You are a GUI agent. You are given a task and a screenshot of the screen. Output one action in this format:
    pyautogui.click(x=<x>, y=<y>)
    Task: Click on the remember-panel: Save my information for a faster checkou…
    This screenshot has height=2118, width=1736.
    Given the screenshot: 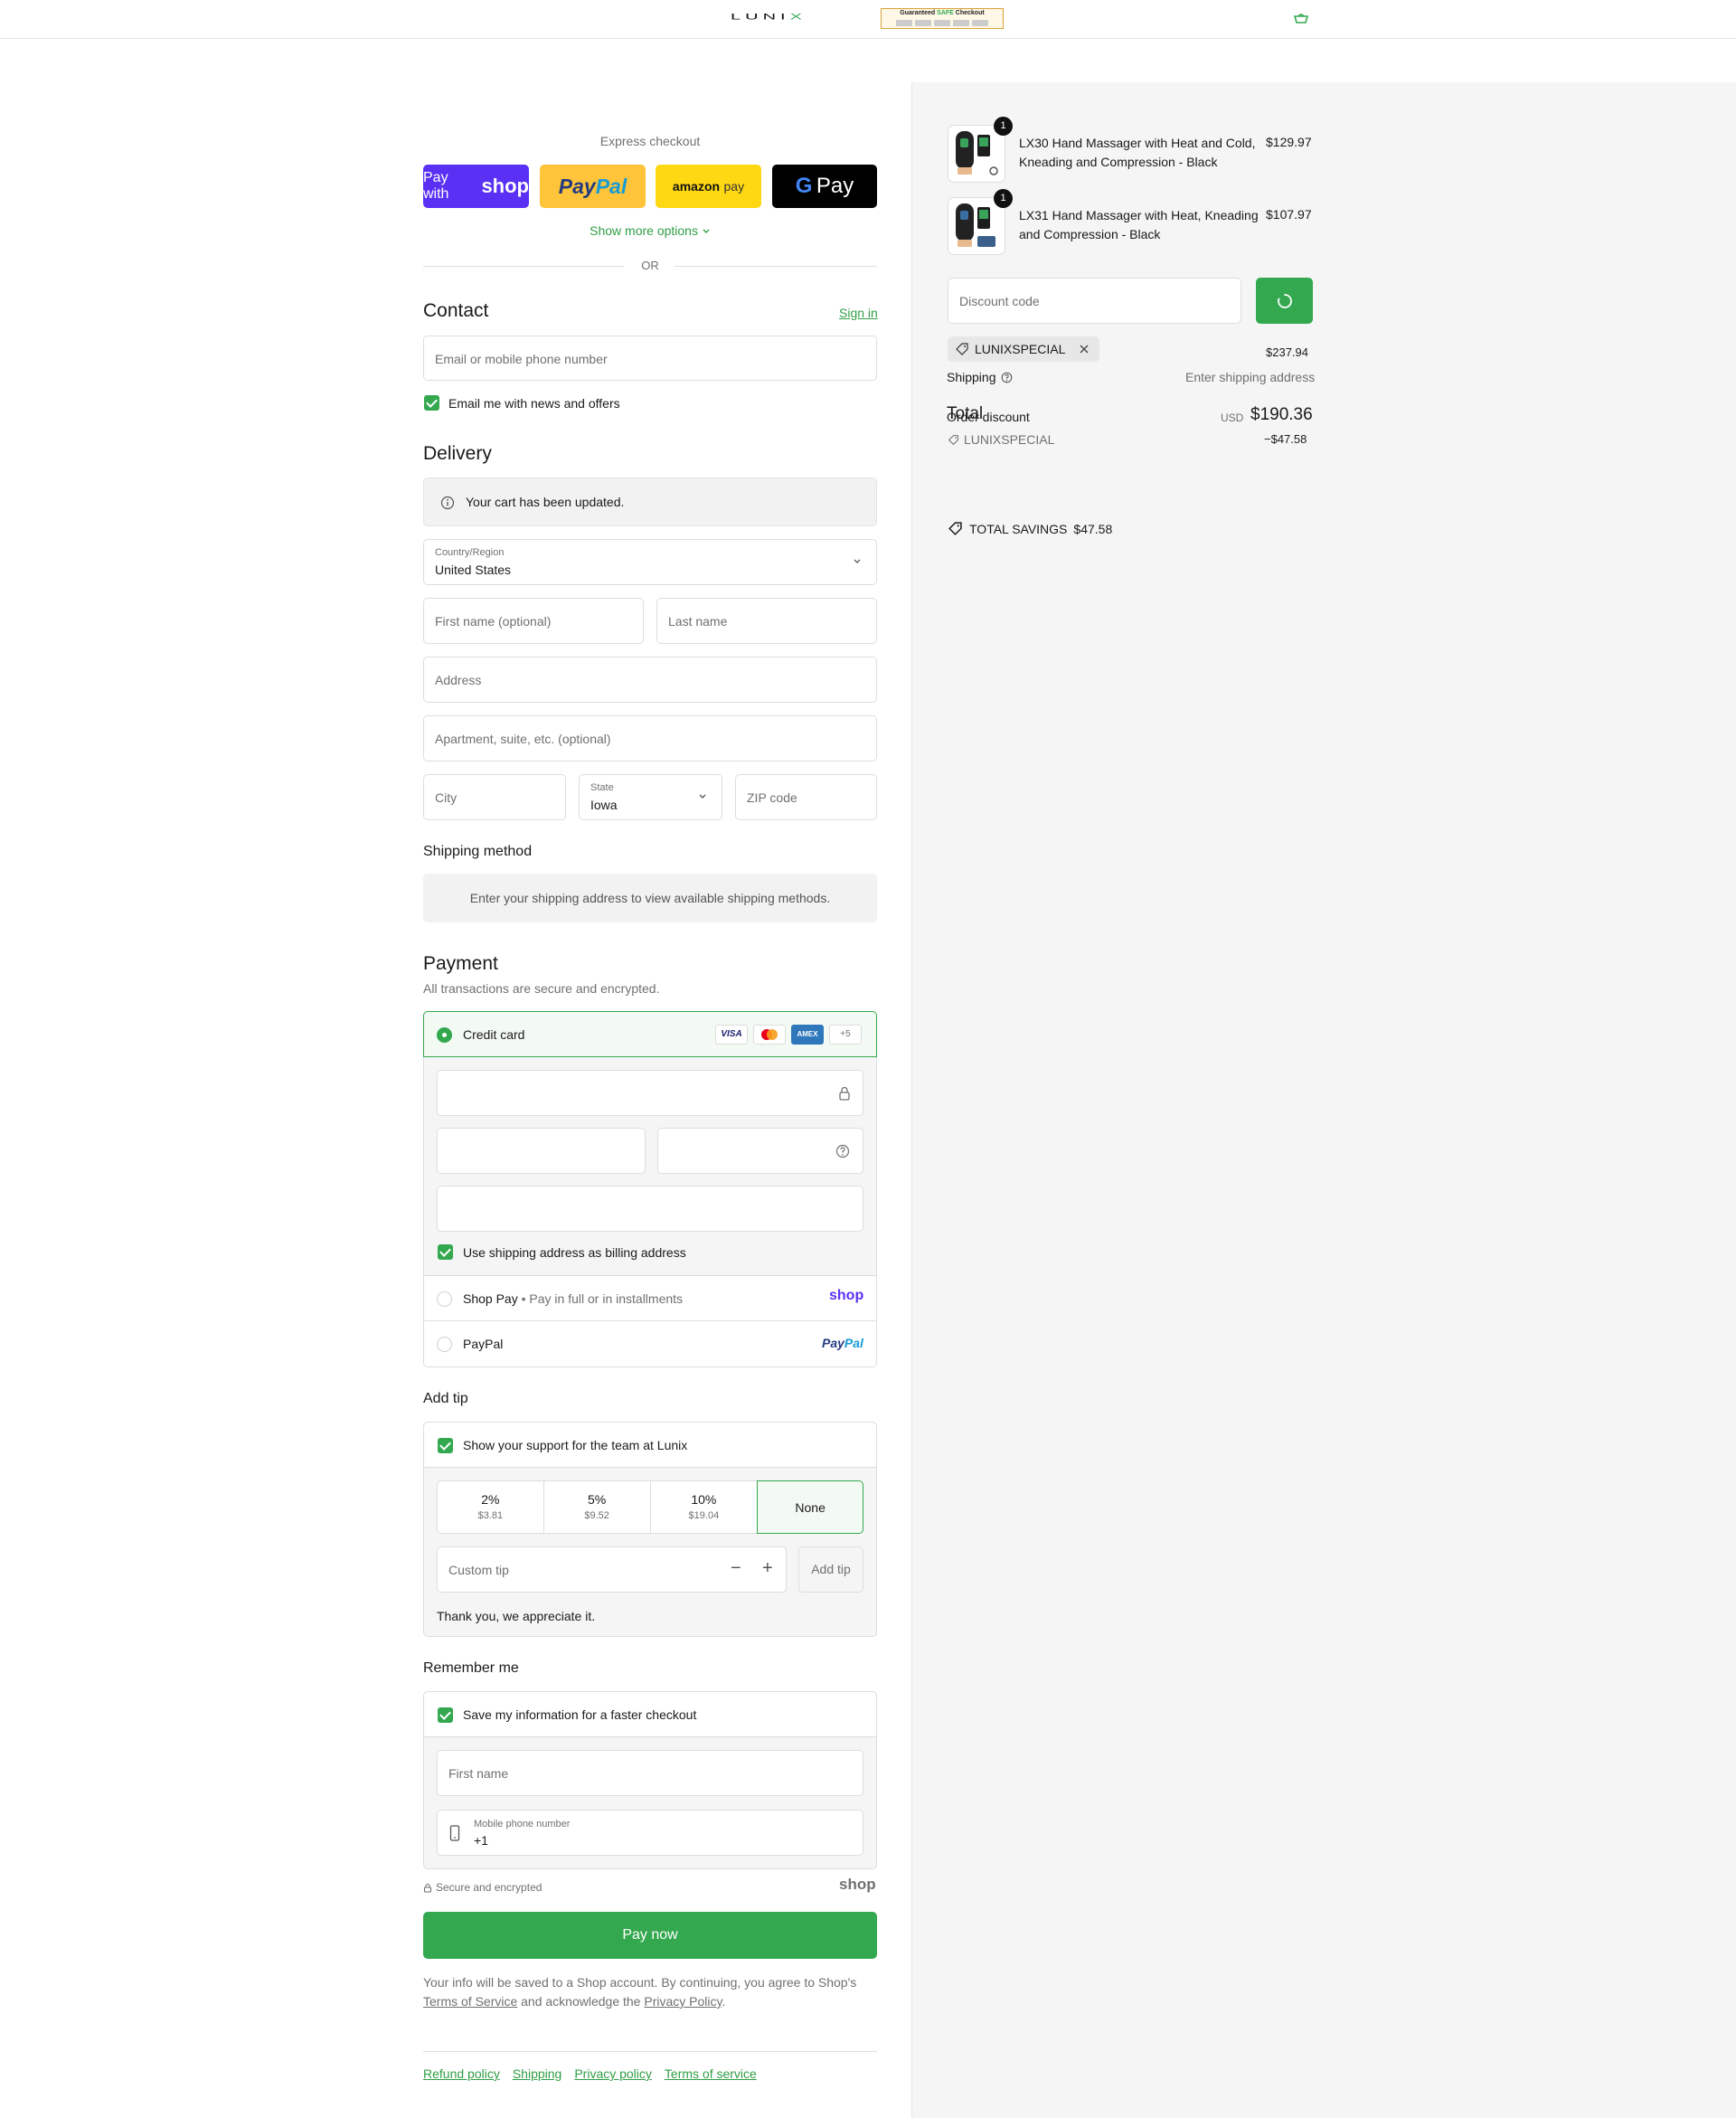 What is the action you would take?
    pyautogui.click(x=650, y=1780)
    